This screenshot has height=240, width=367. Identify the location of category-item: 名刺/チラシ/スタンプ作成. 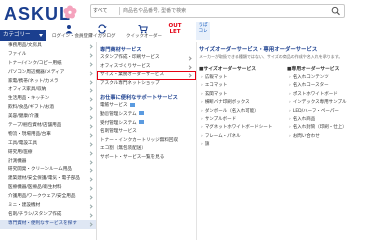
(48, 215).